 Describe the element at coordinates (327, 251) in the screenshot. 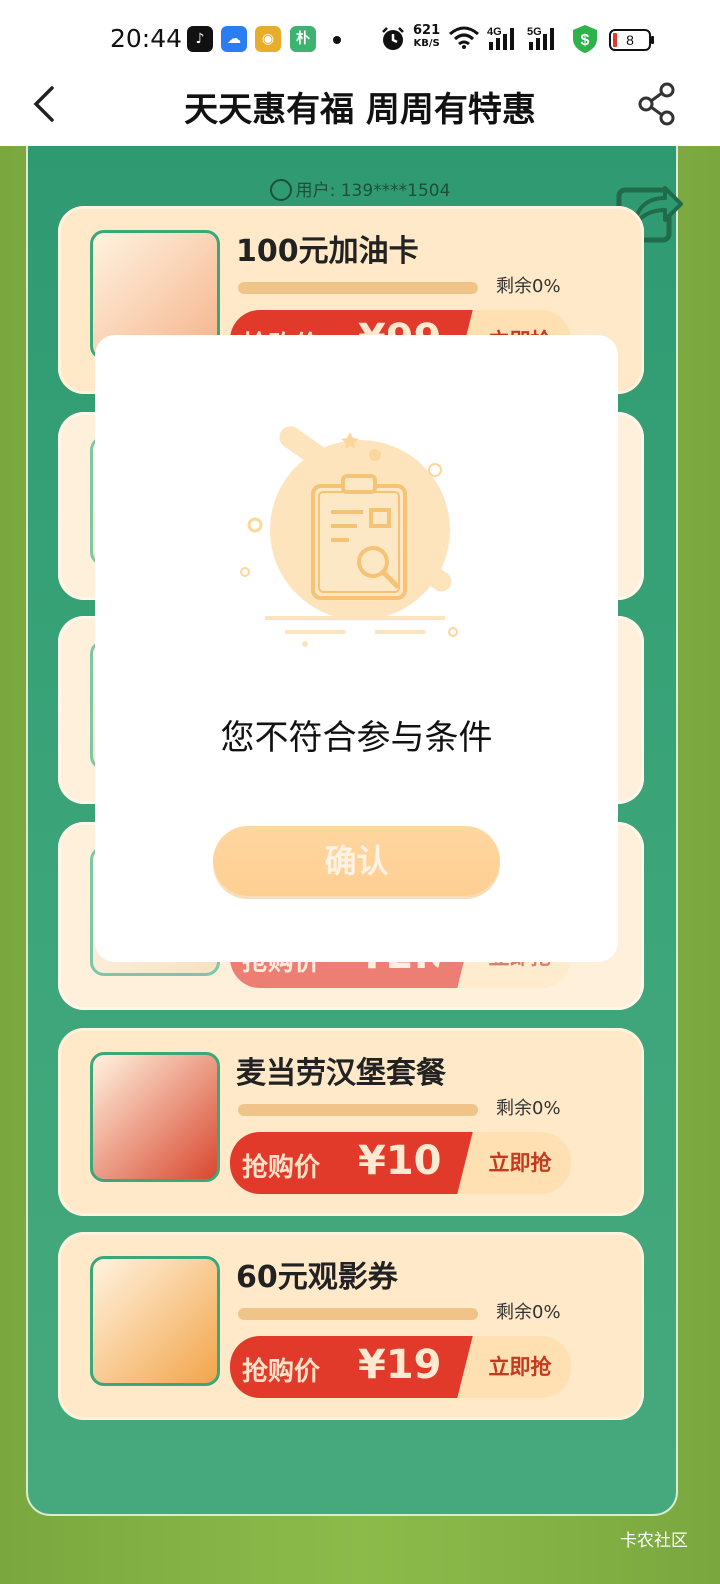

I see `product-name: 100元加油卡` at that location.